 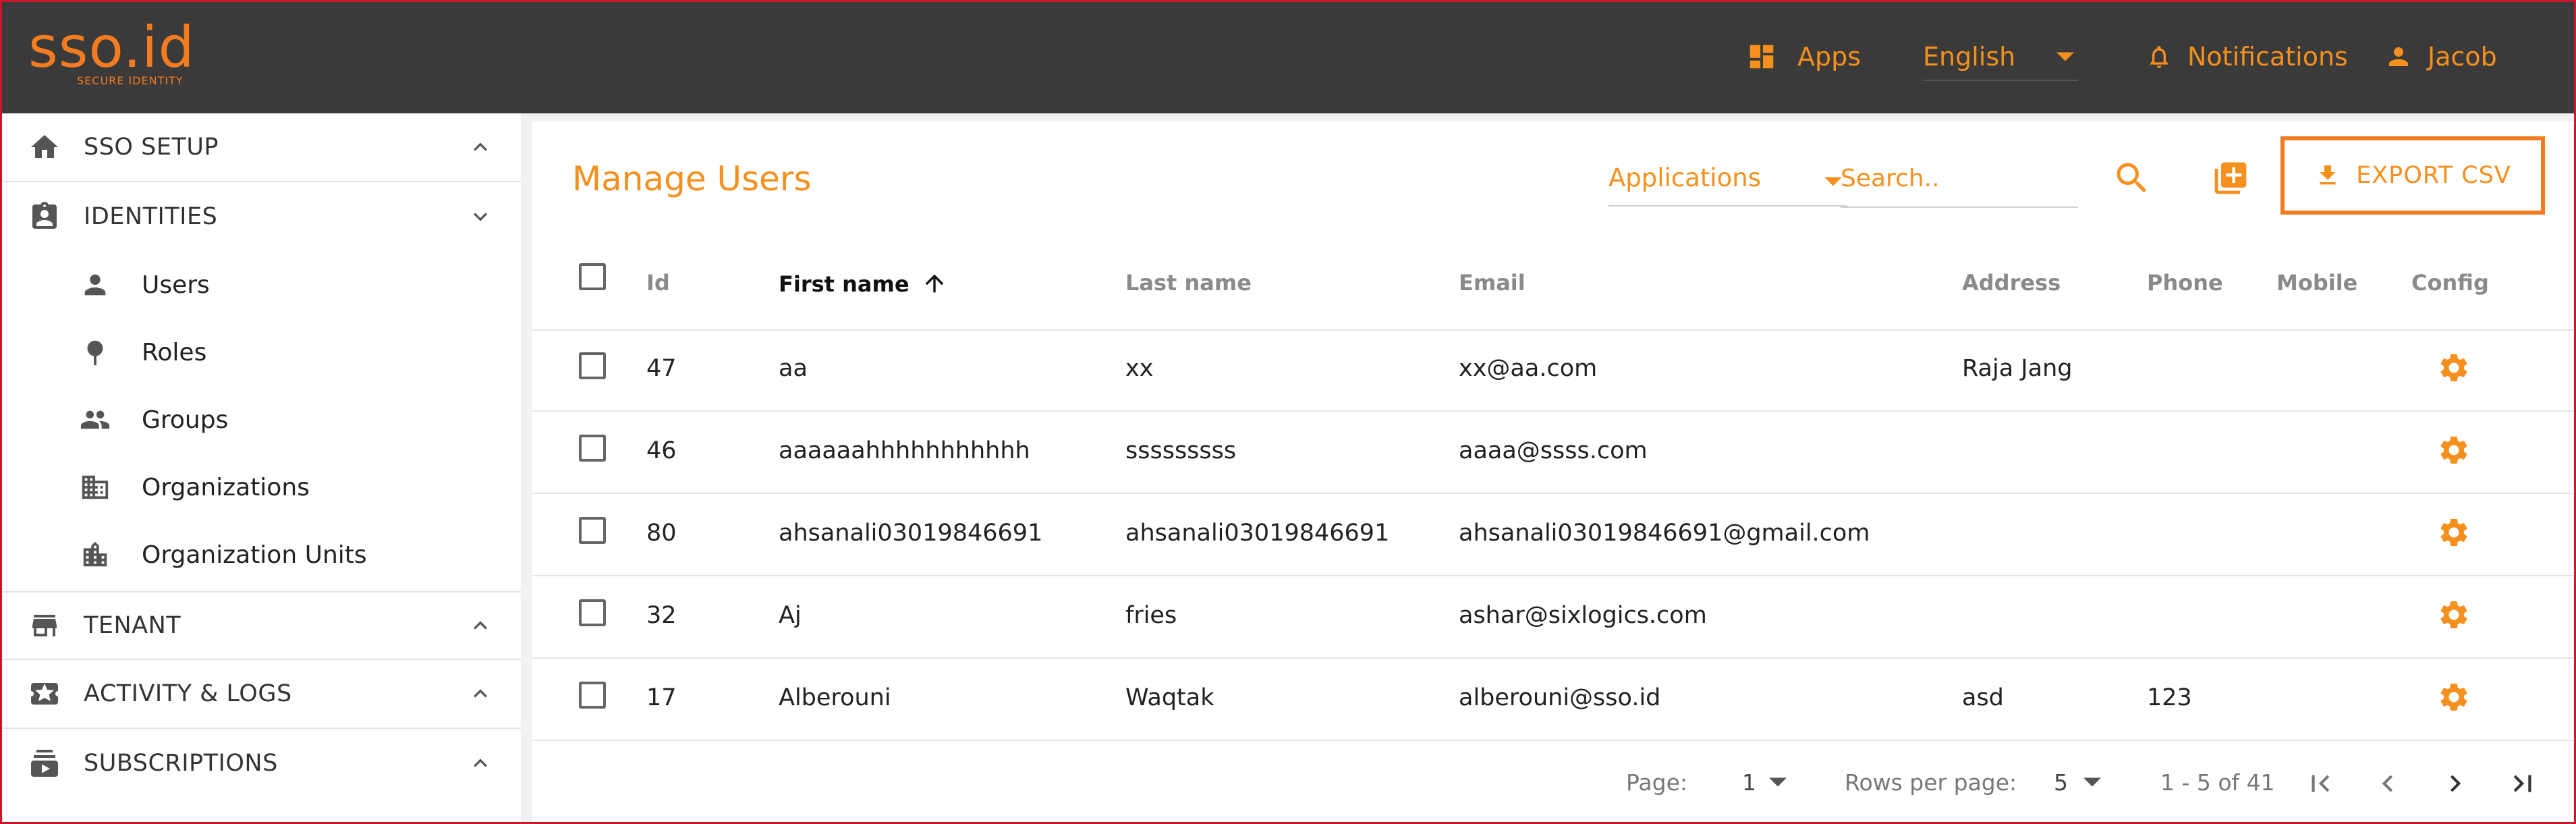 What do you see at coordinates (911, 533) in the screenshot?
I see `cell-first-name: ahsanali03019846691` at bounding box center [911, 533].